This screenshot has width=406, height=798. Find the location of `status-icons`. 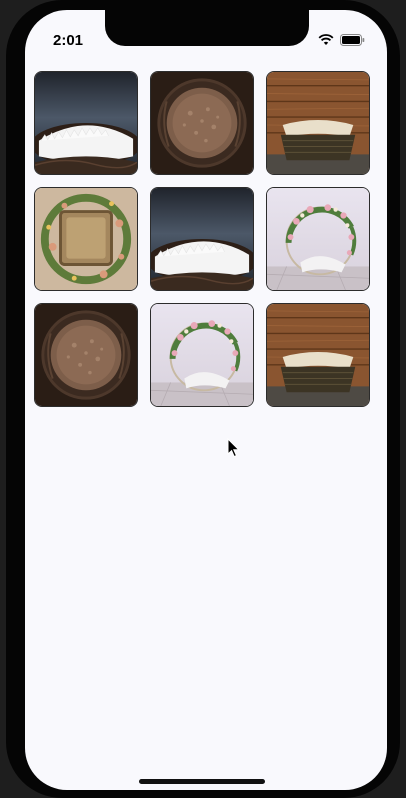

status-icons is located at coordinates (341, 40).